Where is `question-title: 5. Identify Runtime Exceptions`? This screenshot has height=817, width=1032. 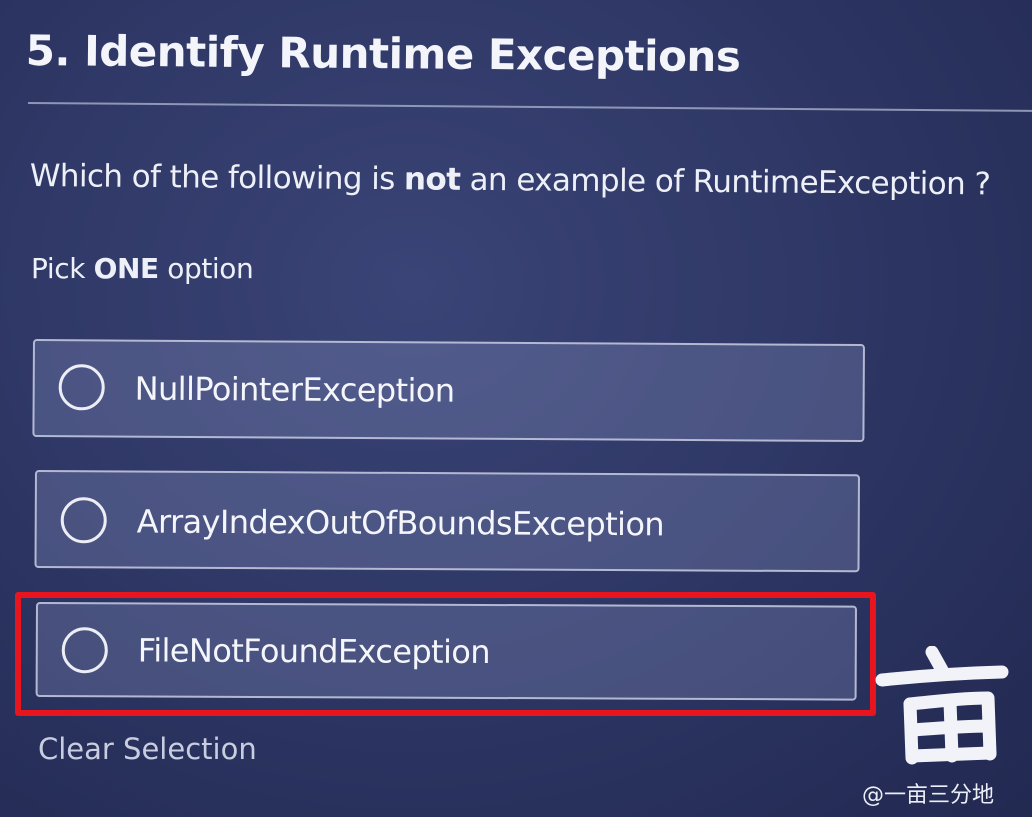
question-title: 5. Identify Runtime Exceptions is located at coordinates (383, 54).